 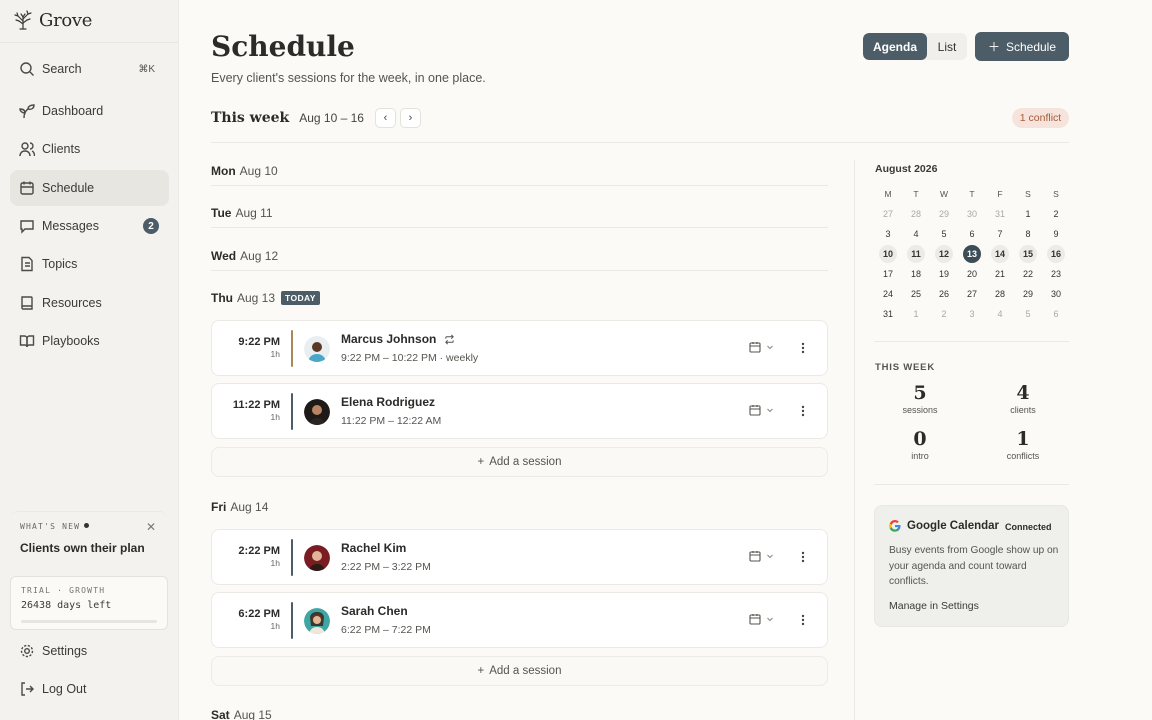 I want to click on sidebar-item-messages: Messages 2, so click(x=89, y=226).